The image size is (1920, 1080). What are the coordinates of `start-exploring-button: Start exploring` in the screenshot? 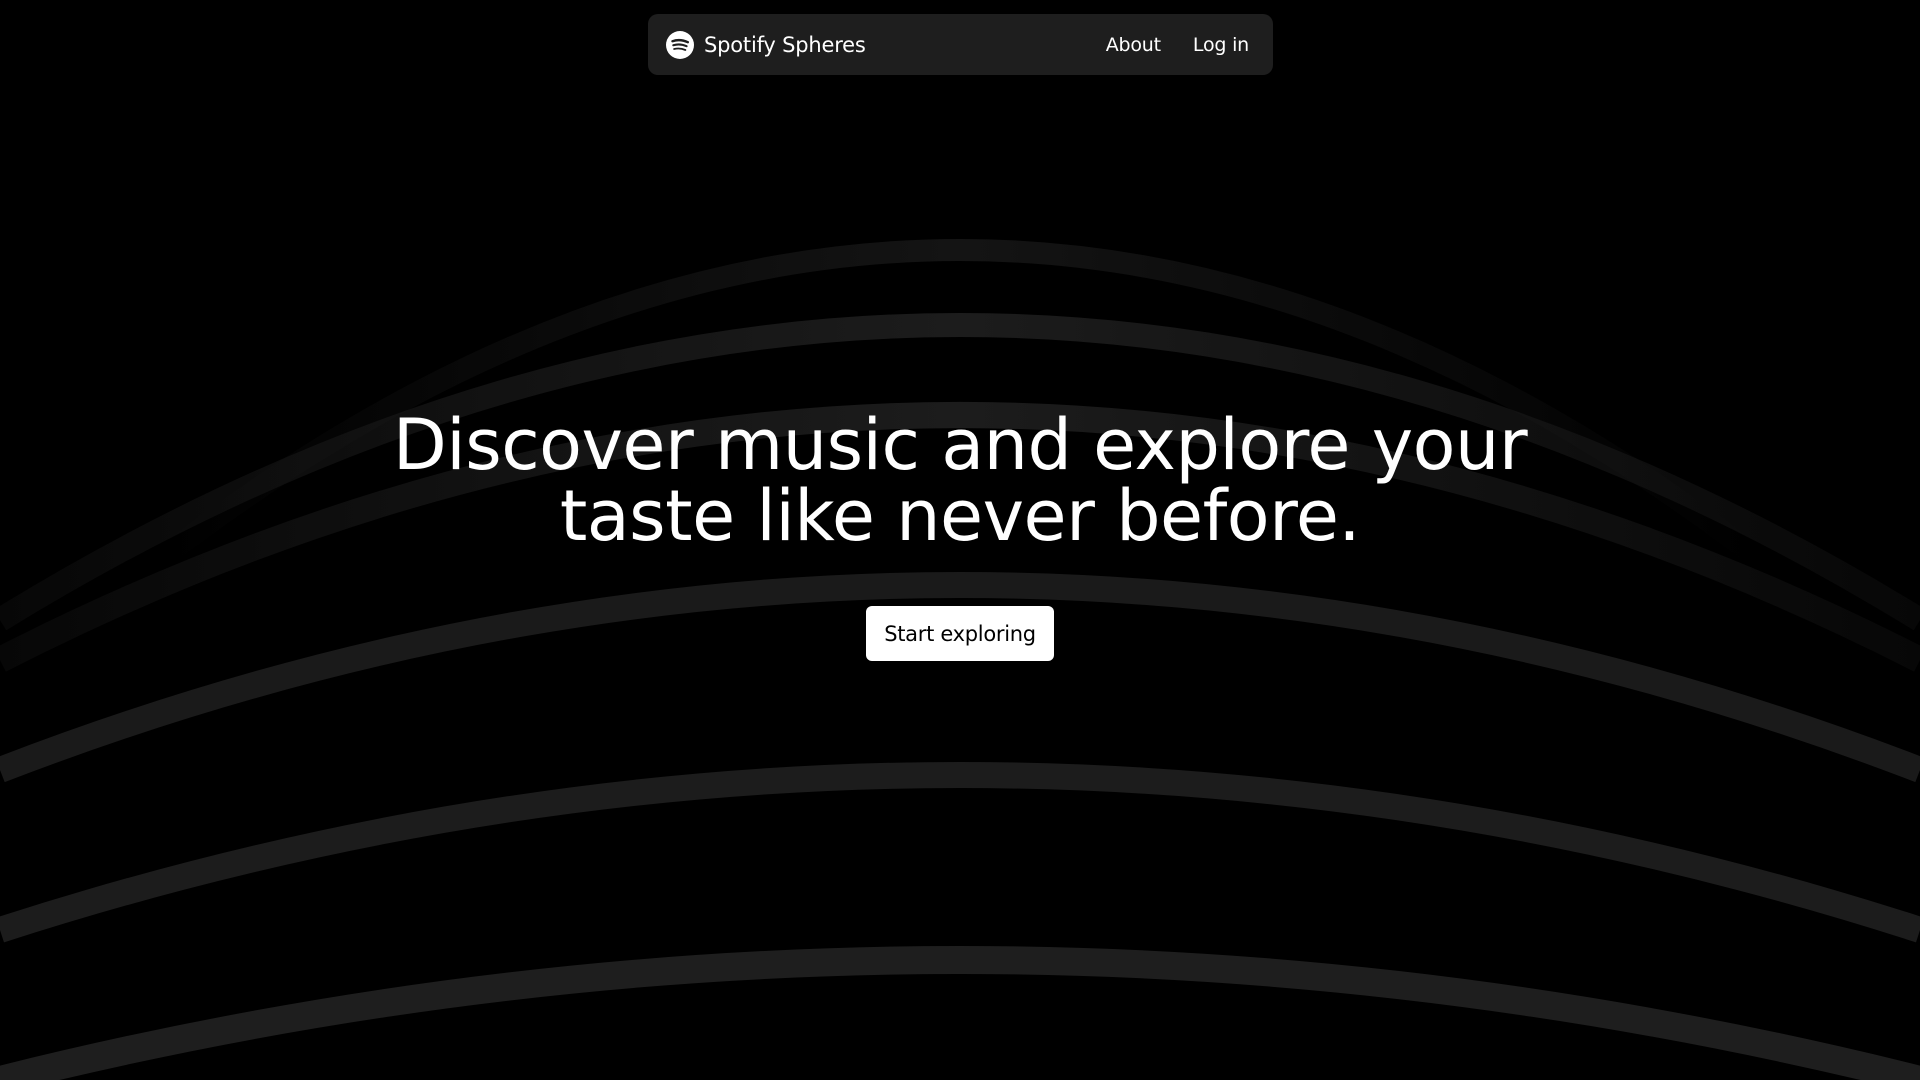 It's located at (960, 633).